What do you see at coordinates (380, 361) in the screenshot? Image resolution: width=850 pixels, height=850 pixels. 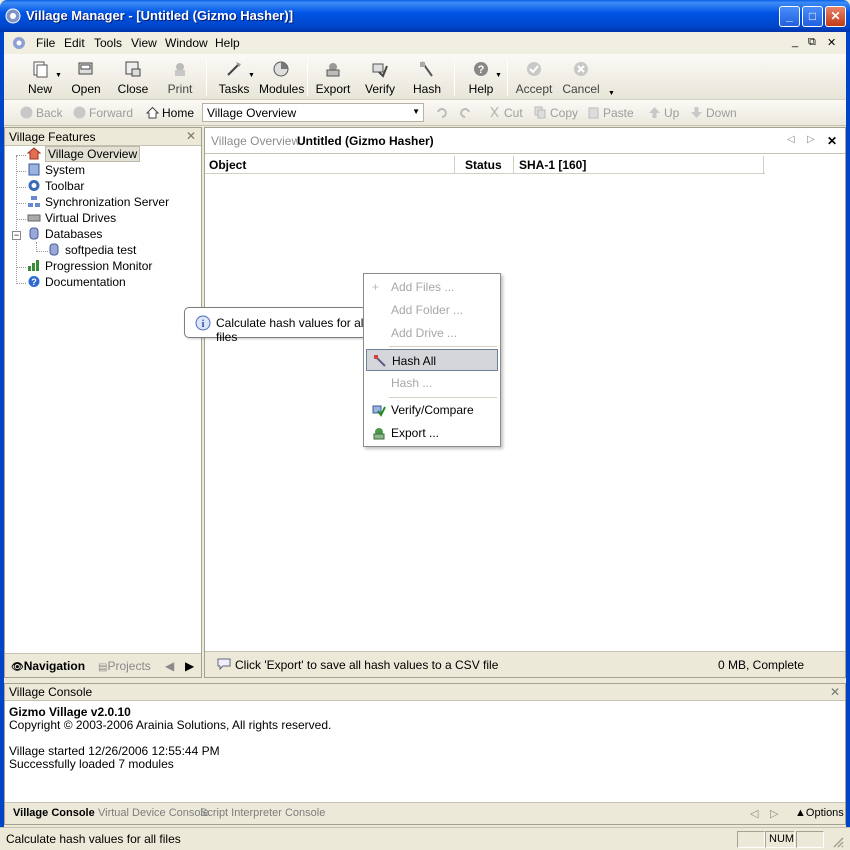 I see `hash-all-icon` at bounding box center [380, 361].